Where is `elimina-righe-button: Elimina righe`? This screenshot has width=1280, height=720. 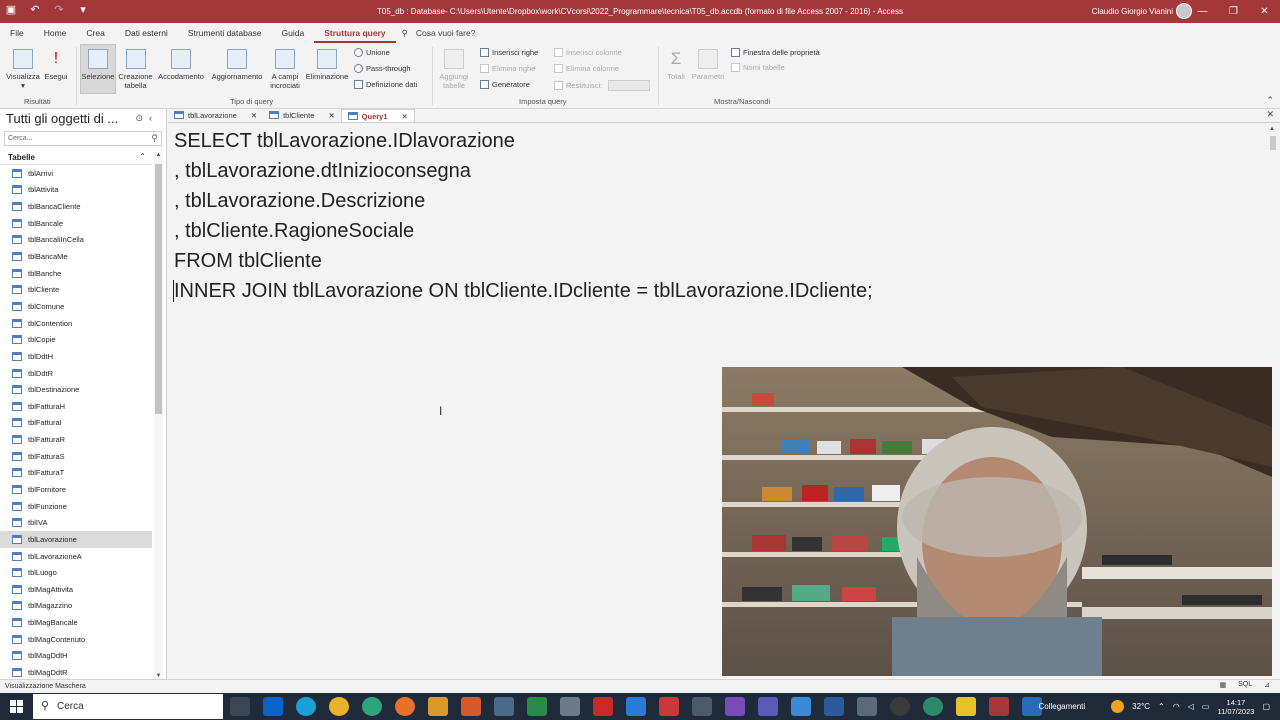
elimina-righe-button: Elimina righe is located at coordinates (507, 68).